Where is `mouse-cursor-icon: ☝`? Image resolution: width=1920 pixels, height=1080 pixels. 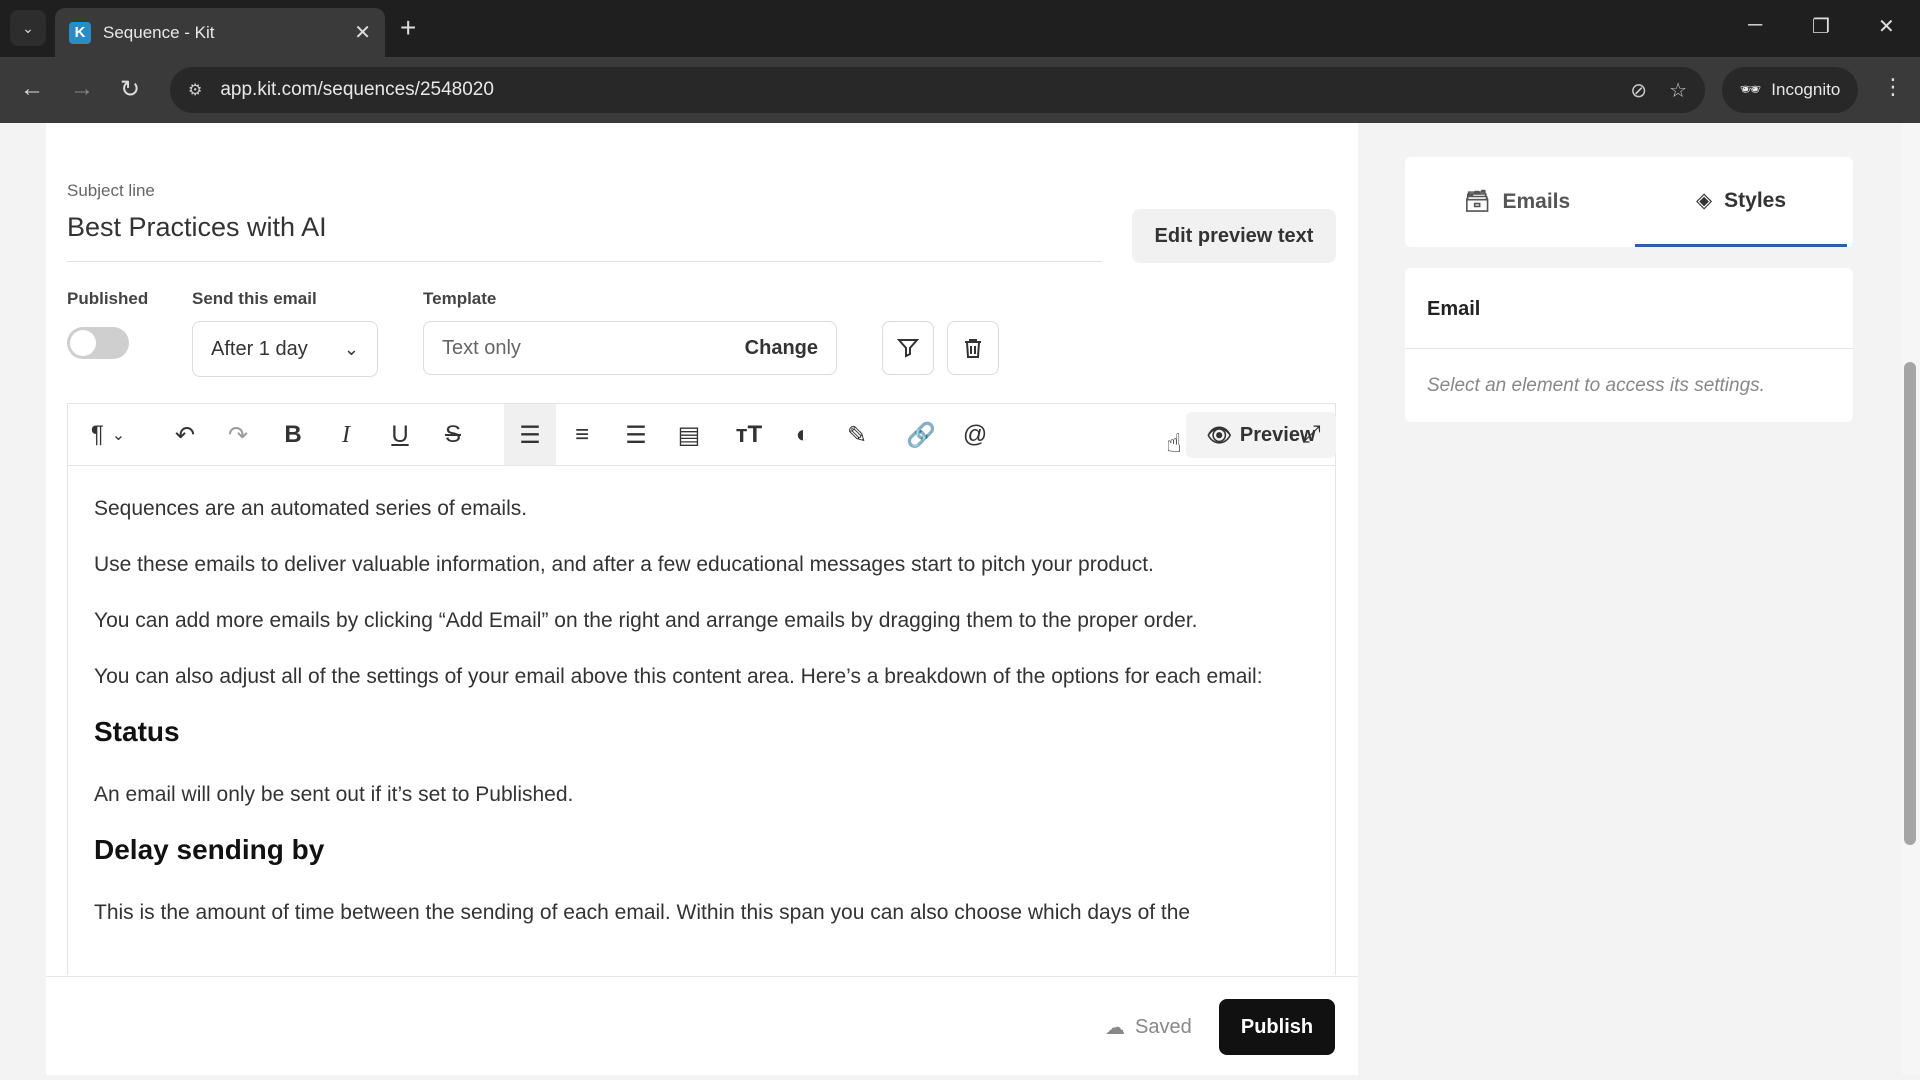
mouse-cursor-icon: ☝ is located at coordinates (1174, 443).